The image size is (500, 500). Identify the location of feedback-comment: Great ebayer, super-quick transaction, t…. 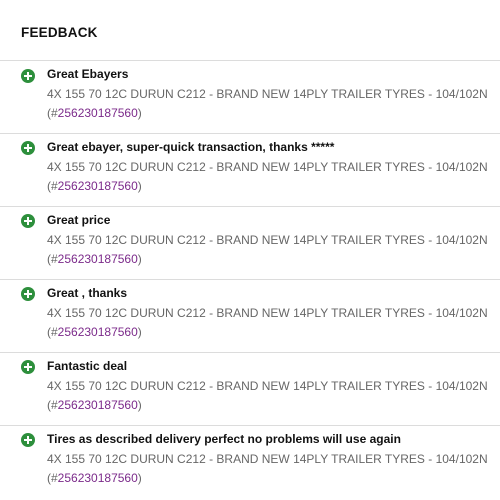
(191, 147).